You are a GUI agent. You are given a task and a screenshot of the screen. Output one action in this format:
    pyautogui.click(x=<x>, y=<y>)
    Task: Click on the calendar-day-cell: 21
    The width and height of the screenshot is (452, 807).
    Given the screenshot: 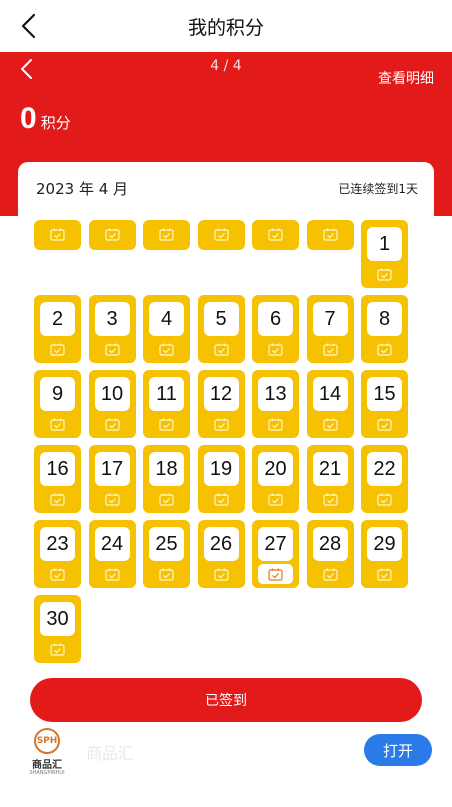 What is the action you would take?
    pyautogui.click(x=330, y=479)
    